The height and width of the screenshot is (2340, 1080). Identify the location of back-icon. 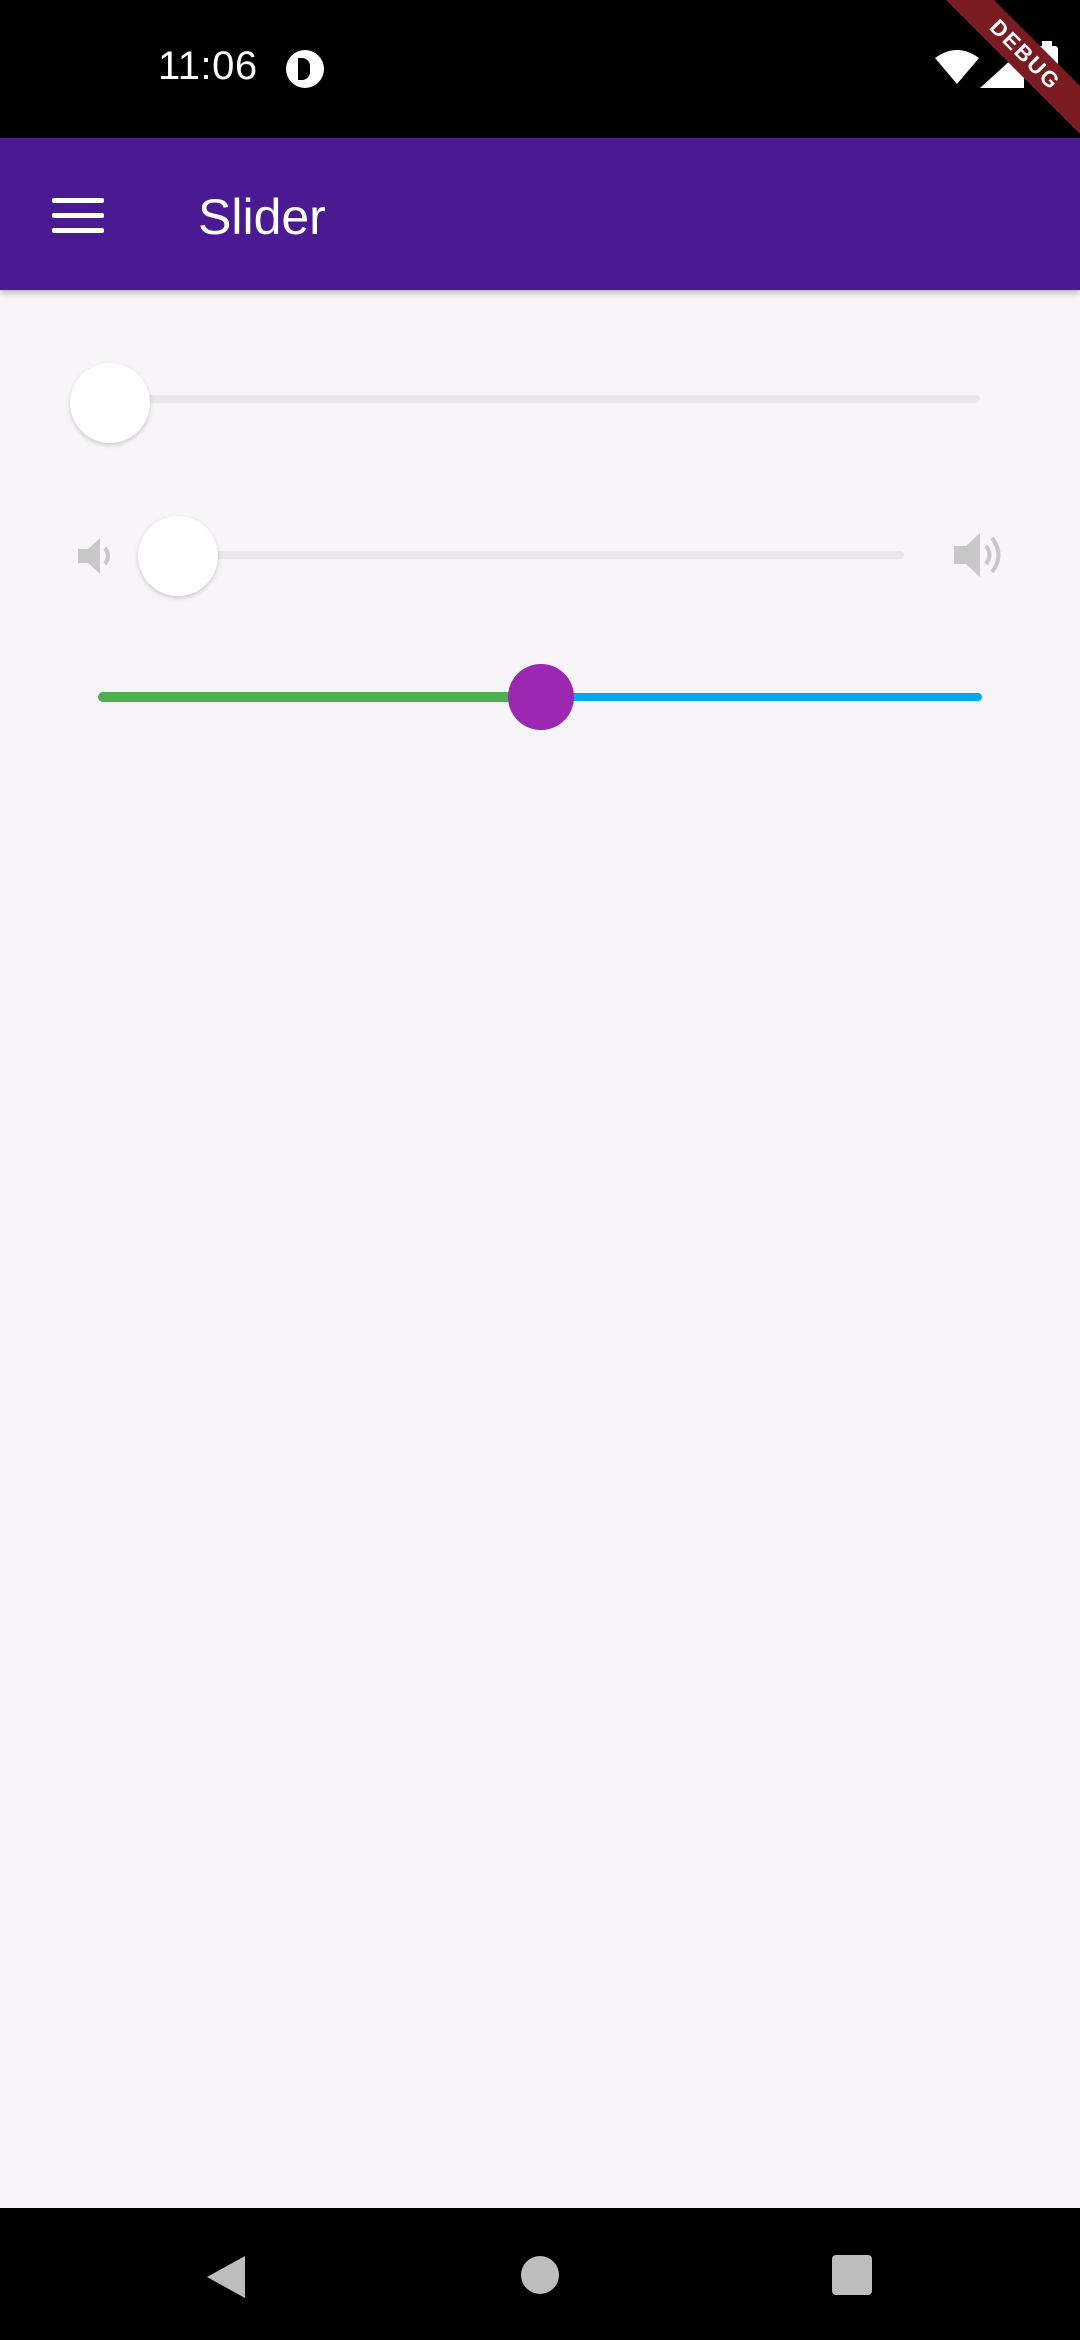
(226, 2277).